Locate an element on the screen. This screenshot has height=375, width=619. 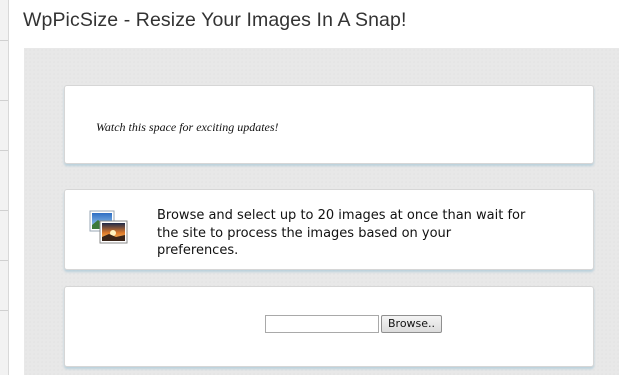
browse-button: Browse.. is located at coordinates (412, 324).